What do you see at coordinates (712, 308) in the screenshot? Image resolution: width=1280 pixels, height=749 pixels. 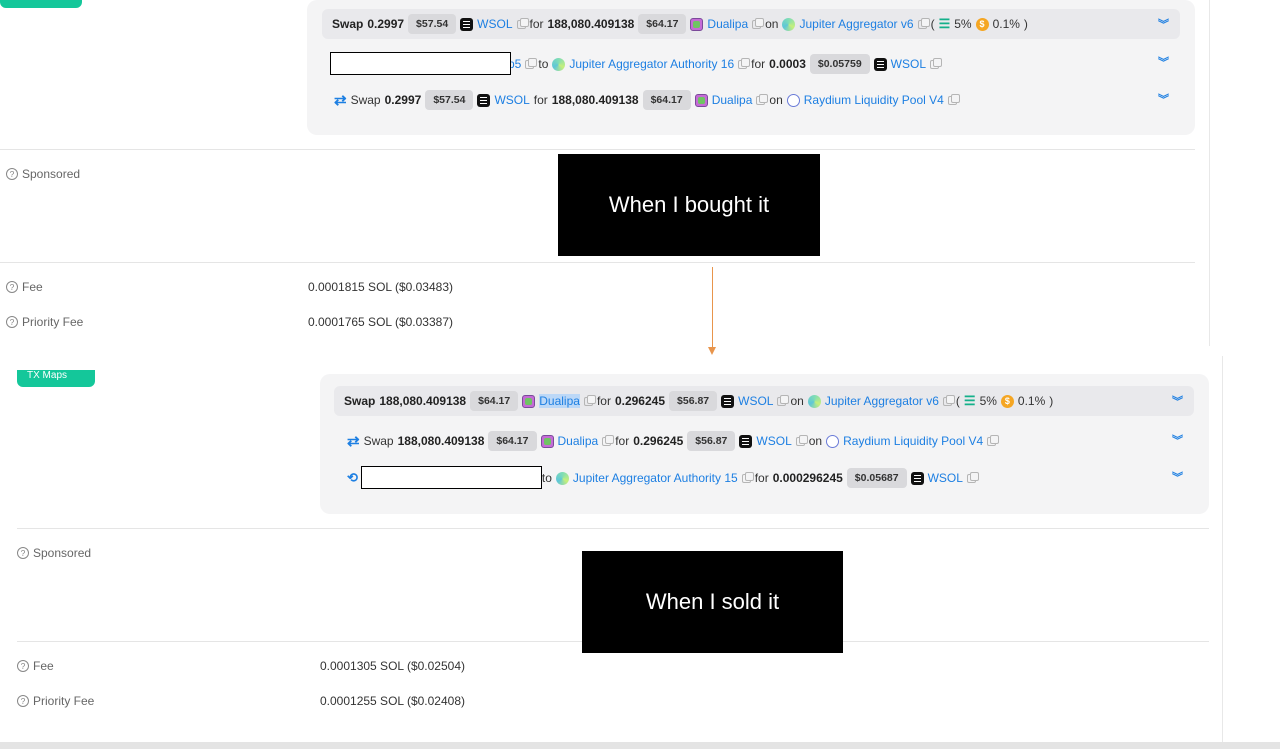 I see `connector-arrow-line` at bounding box center [712, 308].